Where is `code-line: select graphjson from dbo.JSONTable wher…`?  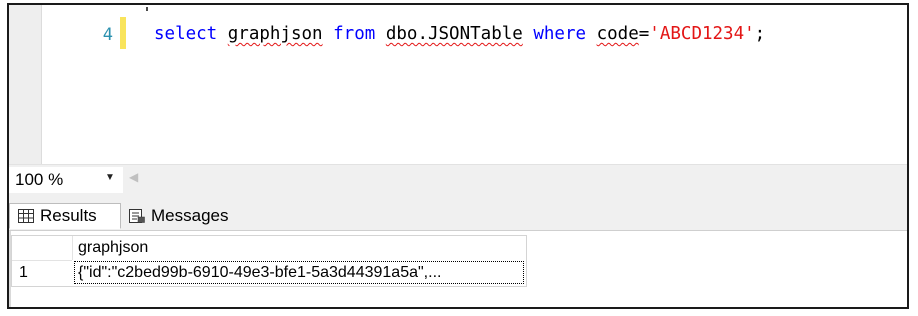
code-line: select graphjson from dbo.JSONTable wher… is located at coordinates (459, 34).